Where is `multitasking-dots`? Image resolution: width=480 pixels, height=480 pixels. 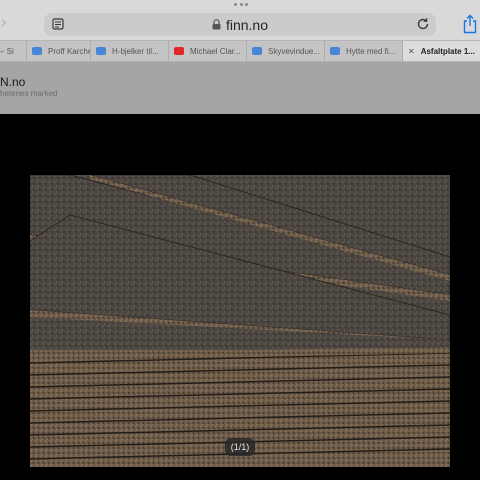
multitasking-dots is located at coordinates (241, 5).